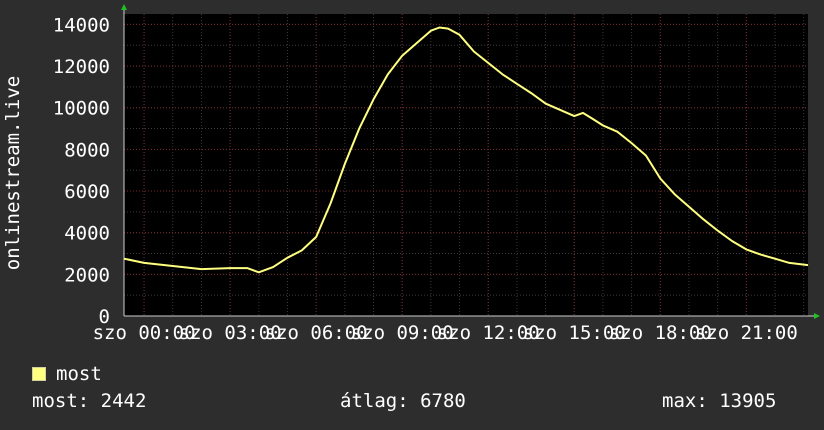 The height and width of the screenshot is (430, 824). What do you see at coordinates (81, 67) in the screenshot?
I see `y-tick-label: 12000` at bounding box center [81, 67].